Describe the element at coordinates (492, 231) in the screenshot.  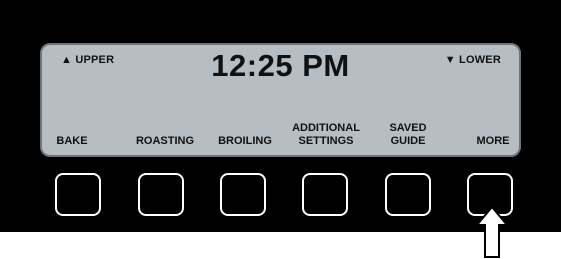
I see `up-arrow-icon` at that location.